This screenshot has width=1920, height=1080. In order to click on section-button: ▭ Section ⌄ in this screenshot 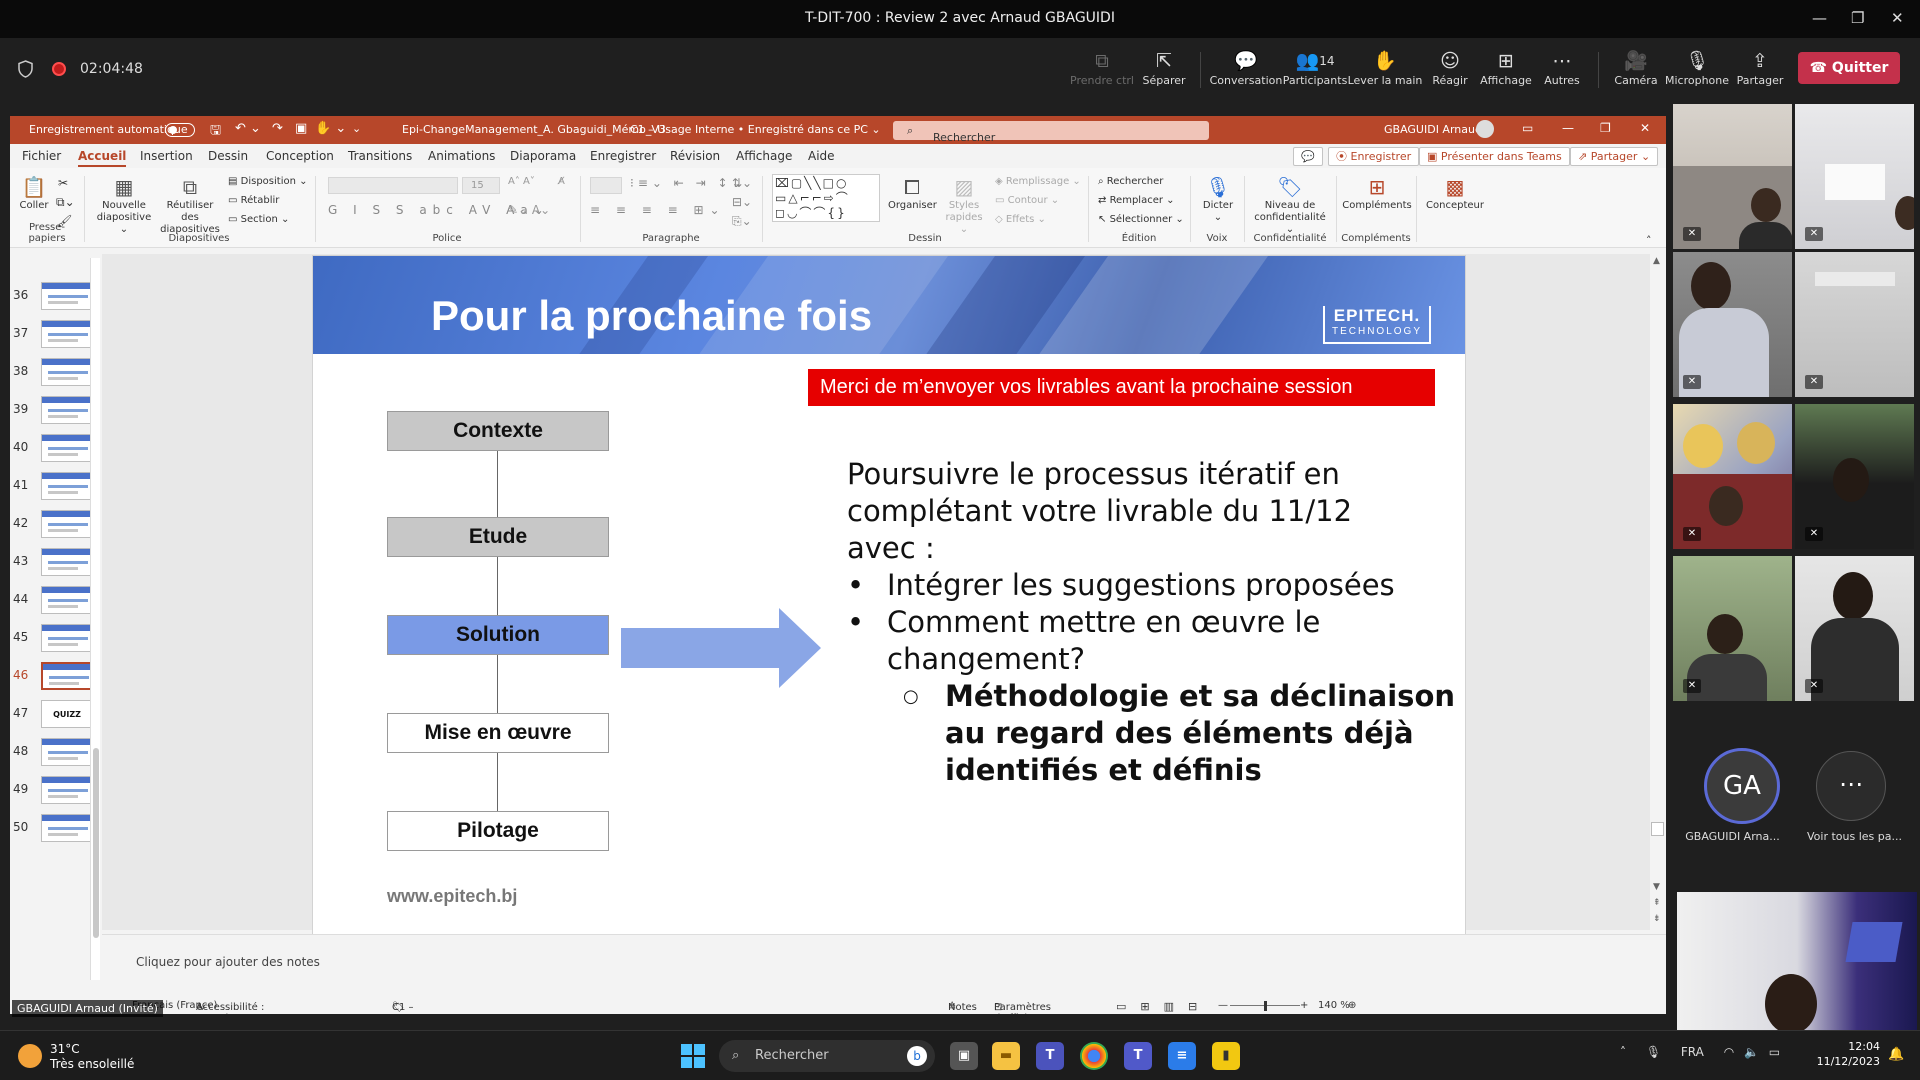, I will do `click(258, 219)`.